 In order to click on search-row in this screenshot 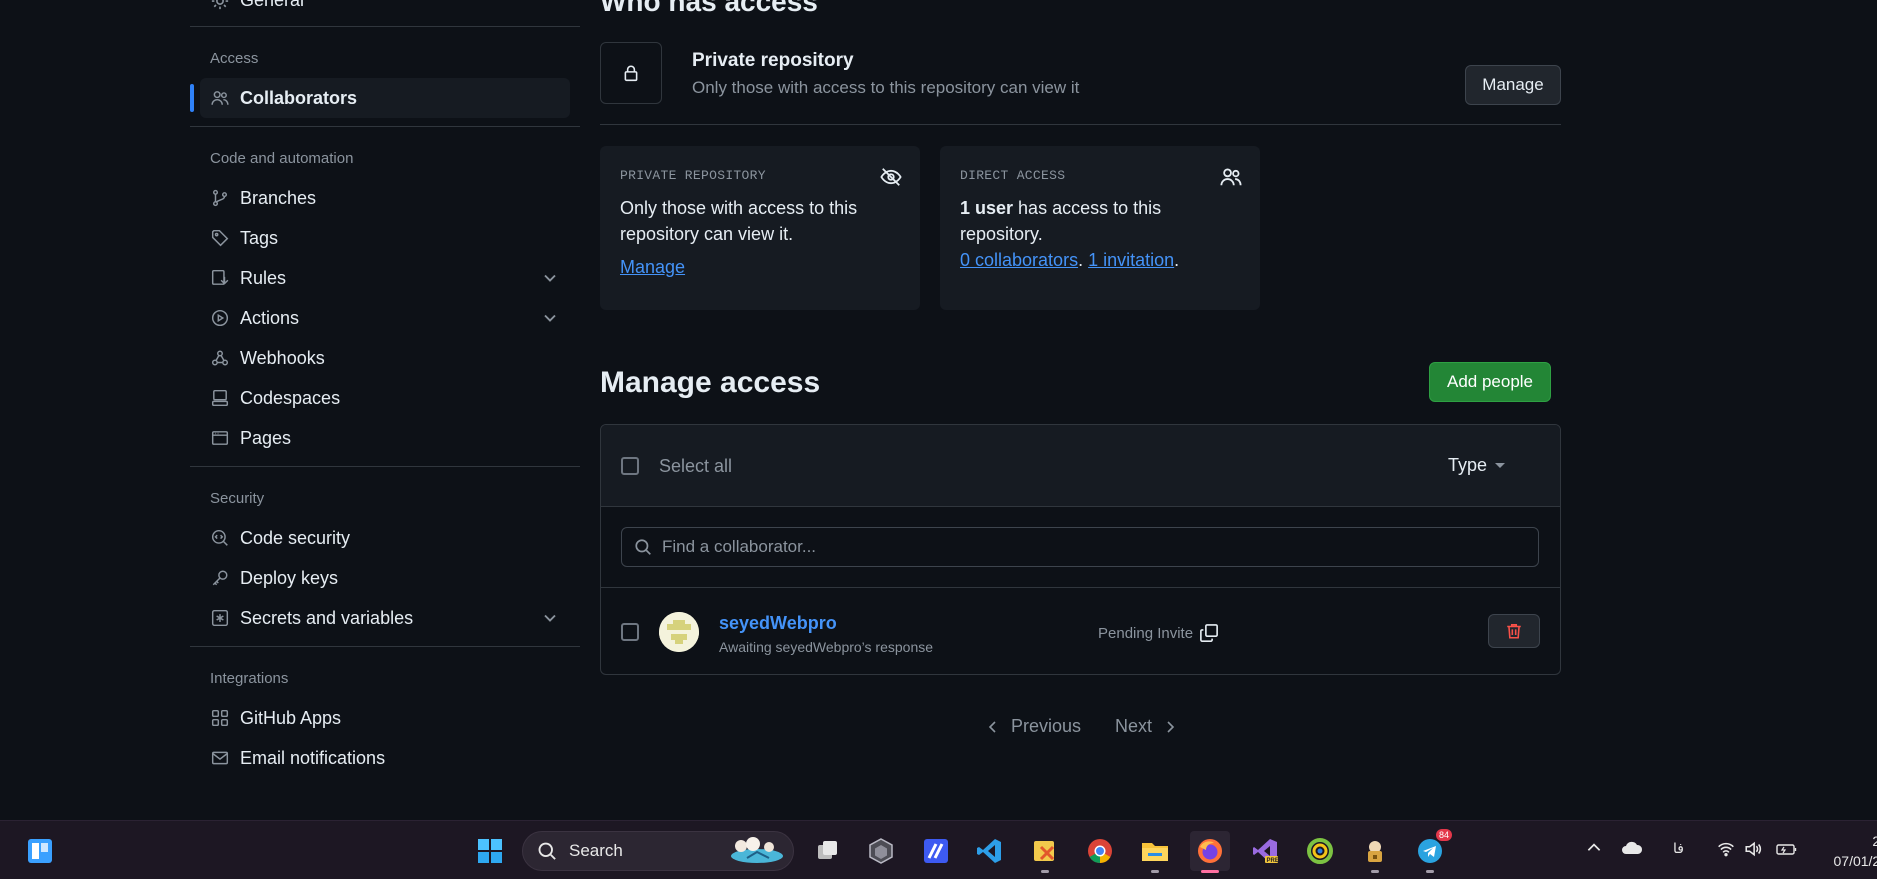, I will do `click(1080, 547)`.